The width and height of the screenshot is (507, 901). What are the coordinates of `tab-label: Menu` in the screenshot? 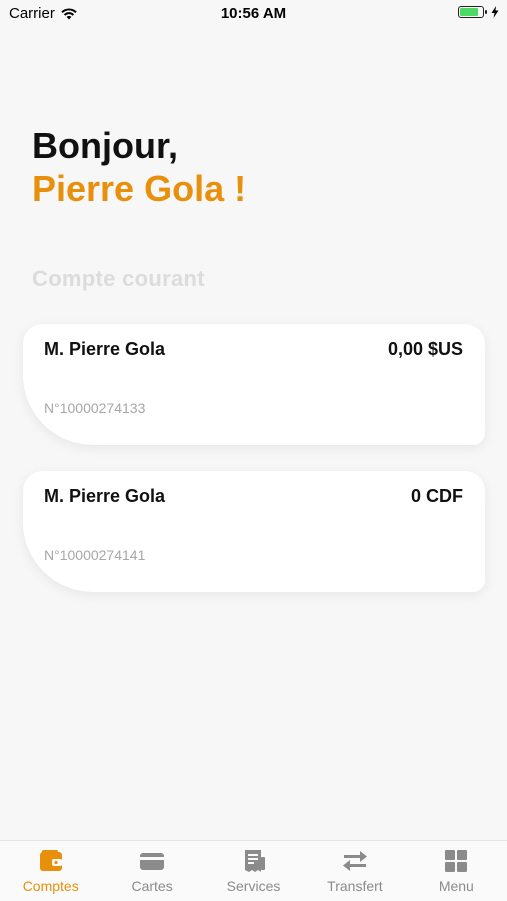 It's located at (456, 886).